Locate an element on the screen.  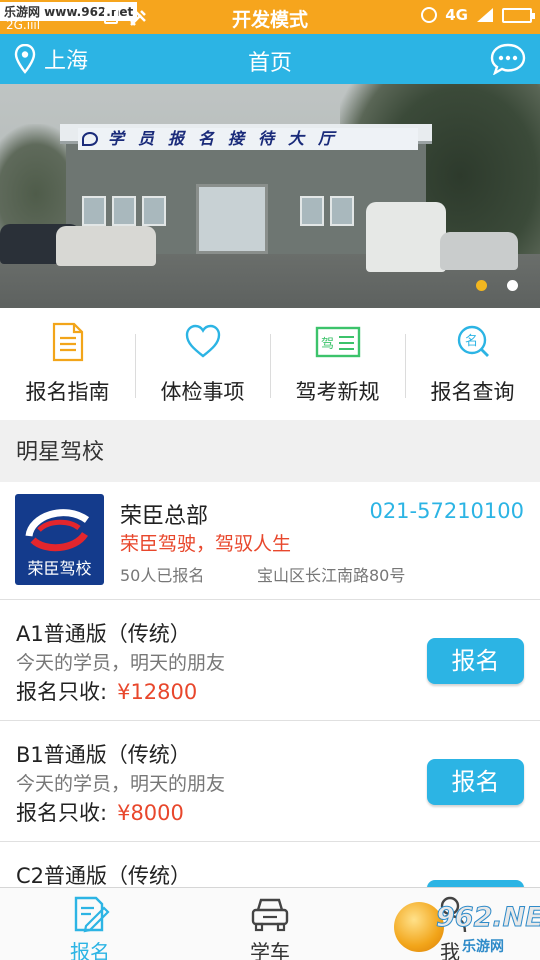
carousel-dots is located at coordinates (497, 285).